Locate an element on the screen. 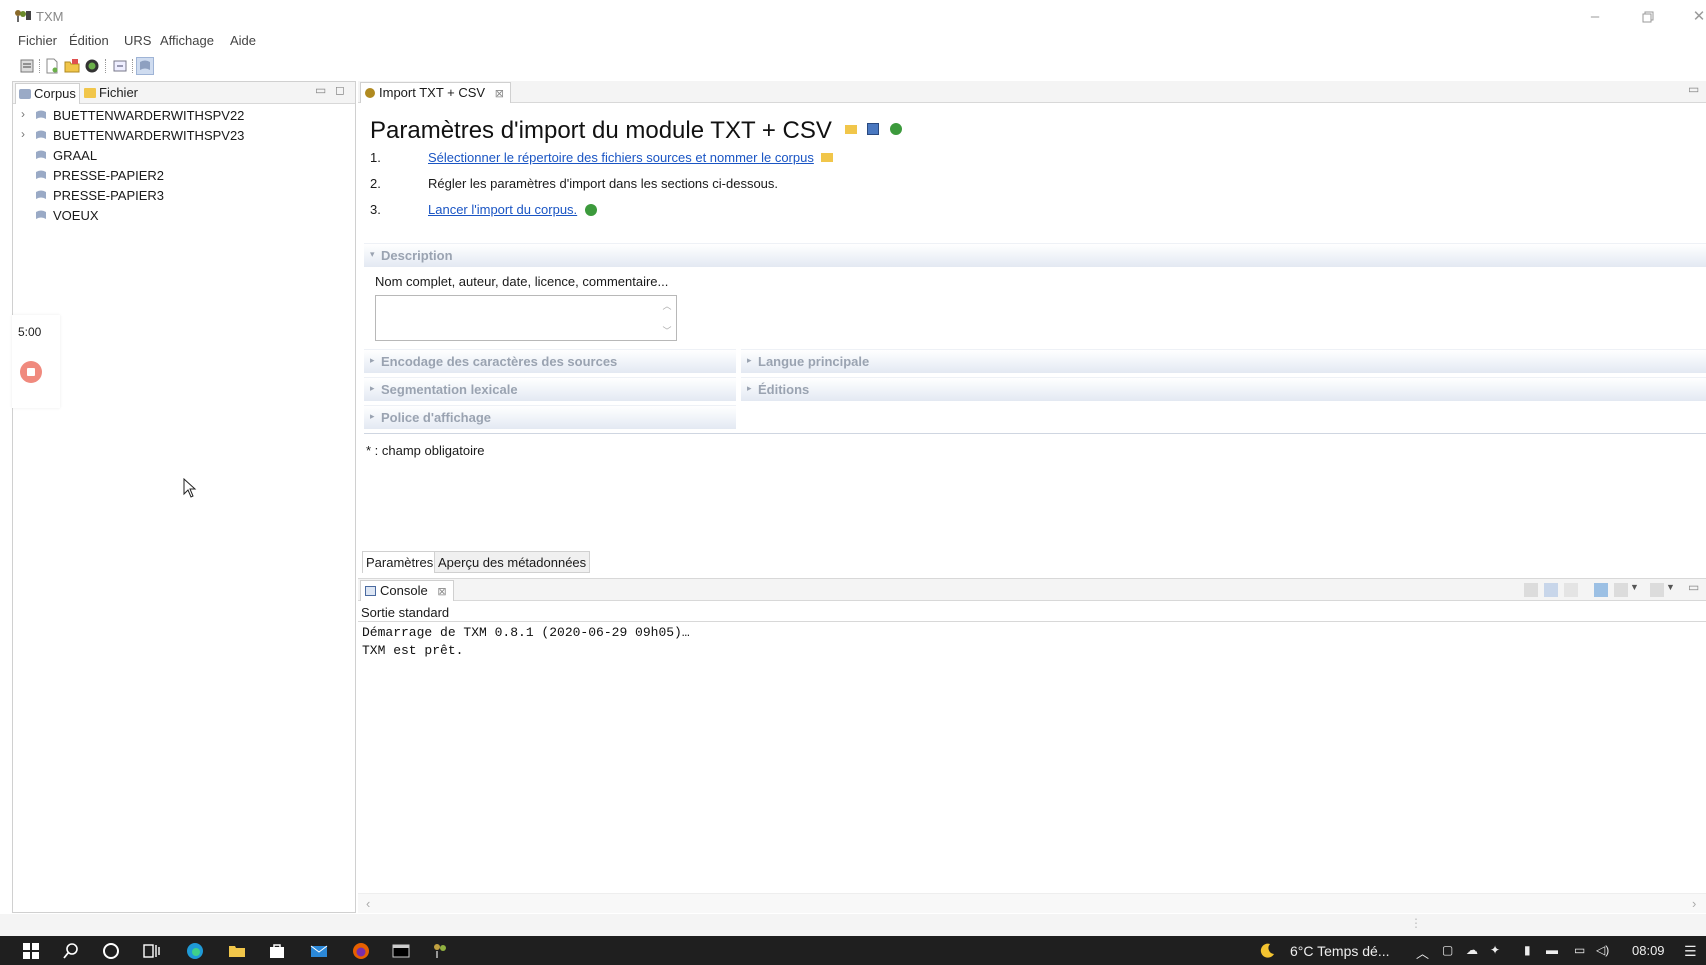 This screenshot has height=965, width=1706. tab-apercu-metadonnees: Aperçu des métadonnées is located at coordinates (512, 562).